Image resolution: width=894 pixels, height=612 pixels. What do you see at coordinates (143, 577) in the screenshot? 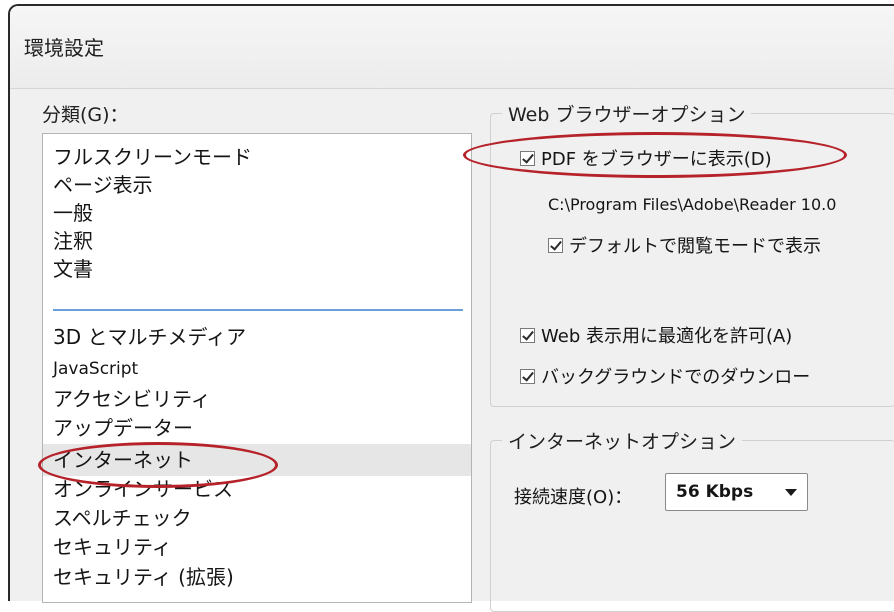
I see `category-item-security-enhanced: セキュリティ (拡張)` at bounding box center [143, 577].